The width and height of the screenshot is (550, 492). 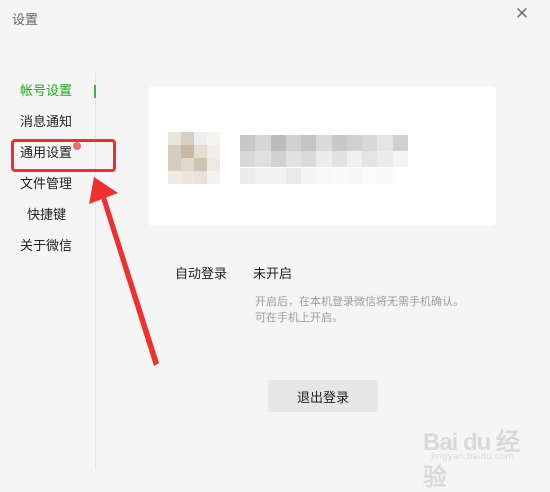 I want to click on auto-login-hint-line-1: 开启后，在本机登录微信将无需手机确认。, so click(x=359, y=301).